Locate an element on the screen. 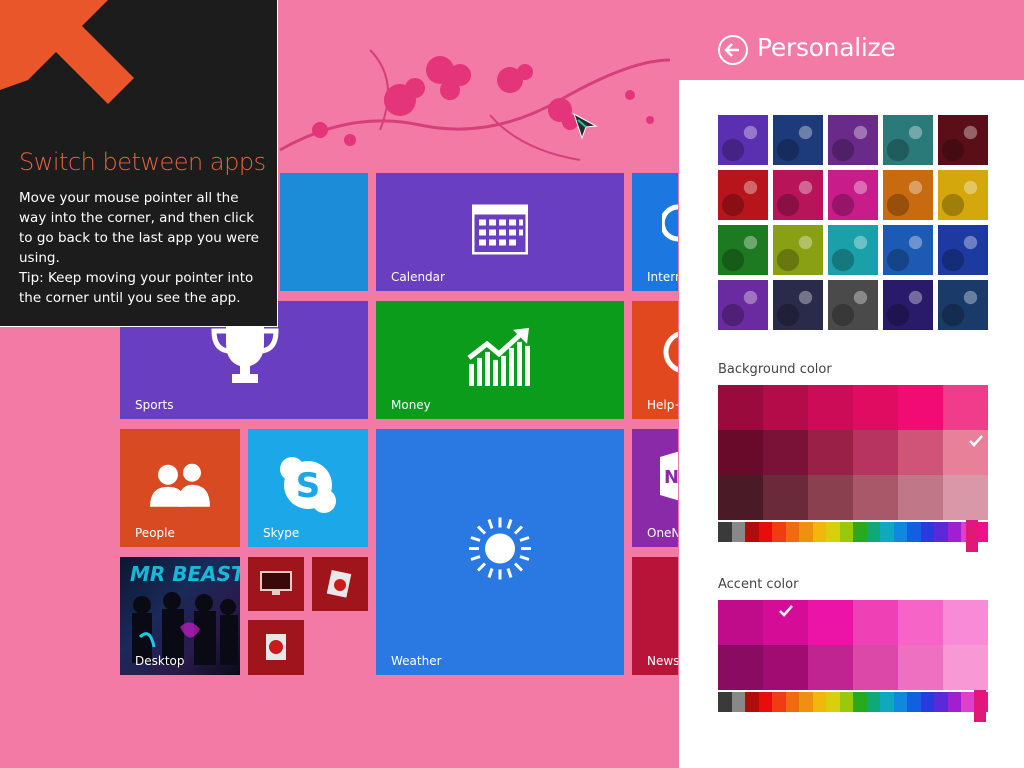  background-hue-slider is located at coordinates (853, 532).